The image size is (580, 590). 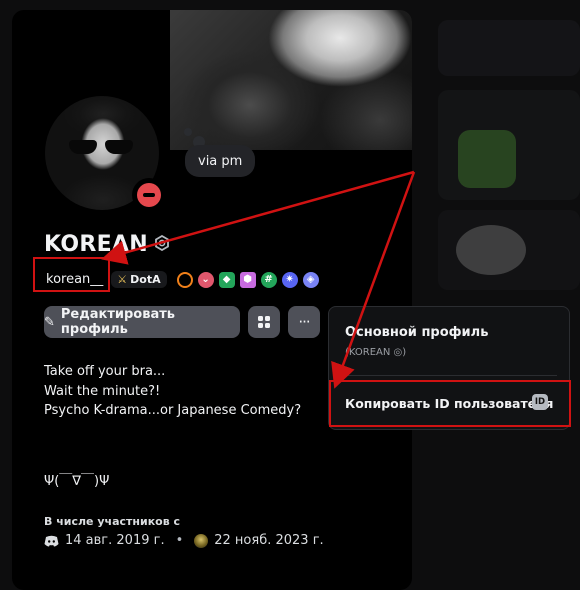 I want to click on background-grey-ellipse, so click(x=491, y=250).